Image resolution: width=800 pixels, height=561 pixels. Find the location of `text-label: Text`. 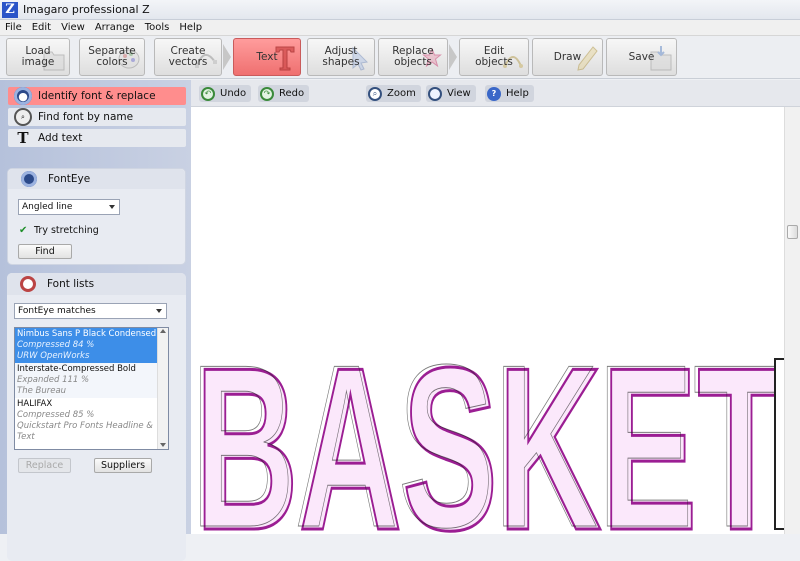

text-label: Text is located at coordinates (267, 56).